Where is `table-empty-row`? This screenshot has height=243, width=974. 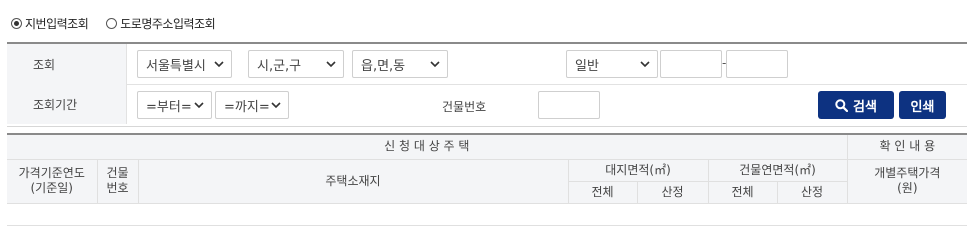 table-empty-row is located at coordinates (487, 214).